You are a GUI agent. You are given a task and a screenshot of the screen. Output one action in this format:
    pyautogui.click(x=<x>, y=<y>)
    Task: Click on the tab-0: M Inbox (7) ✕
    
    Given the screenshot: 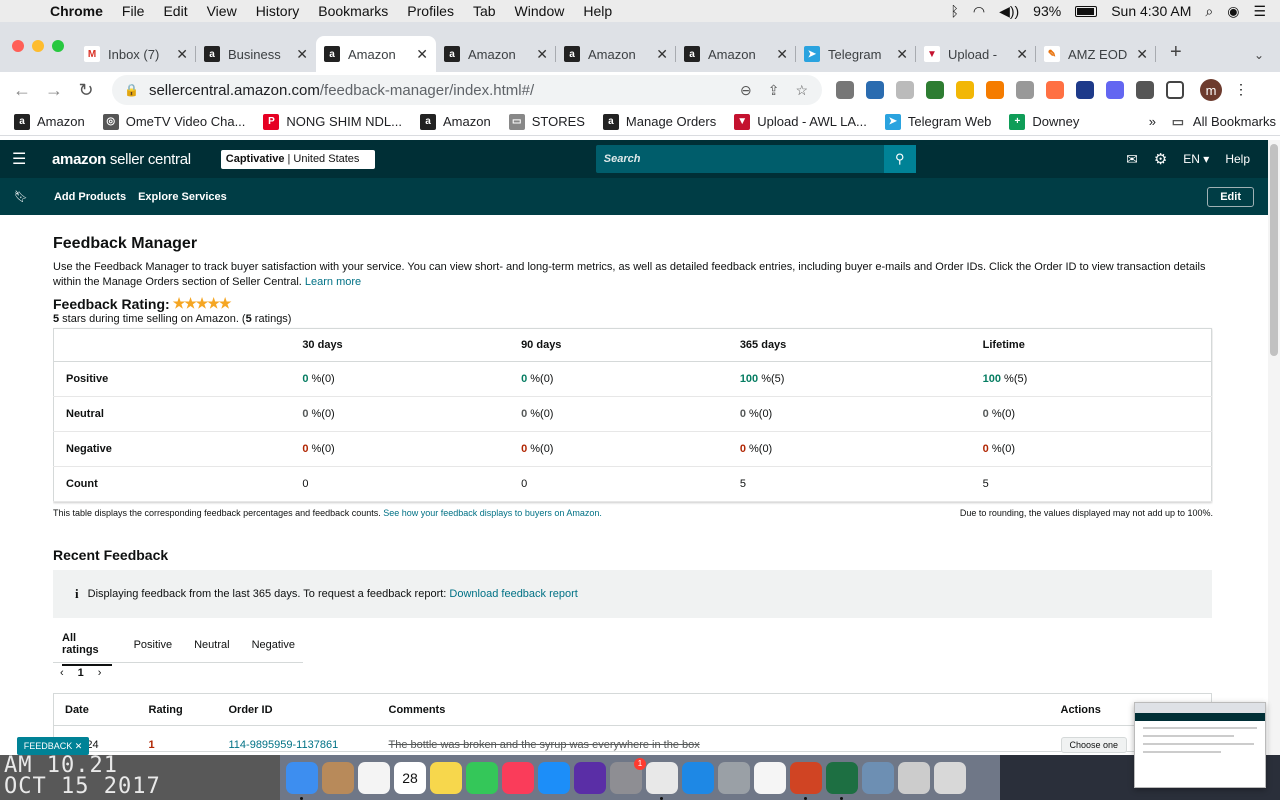 What is the action you would take?
    pyautogui.click(x=136, y=54)
    